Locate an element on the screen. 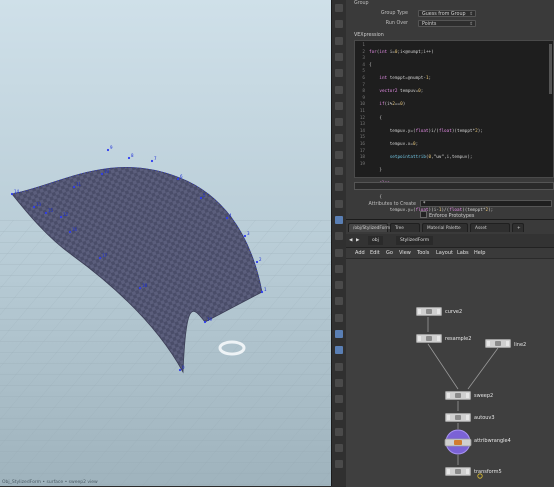 Image resolution: width=554 pixels, height=487 pixels. checkbox-icon is located at coordinates (423, 214).